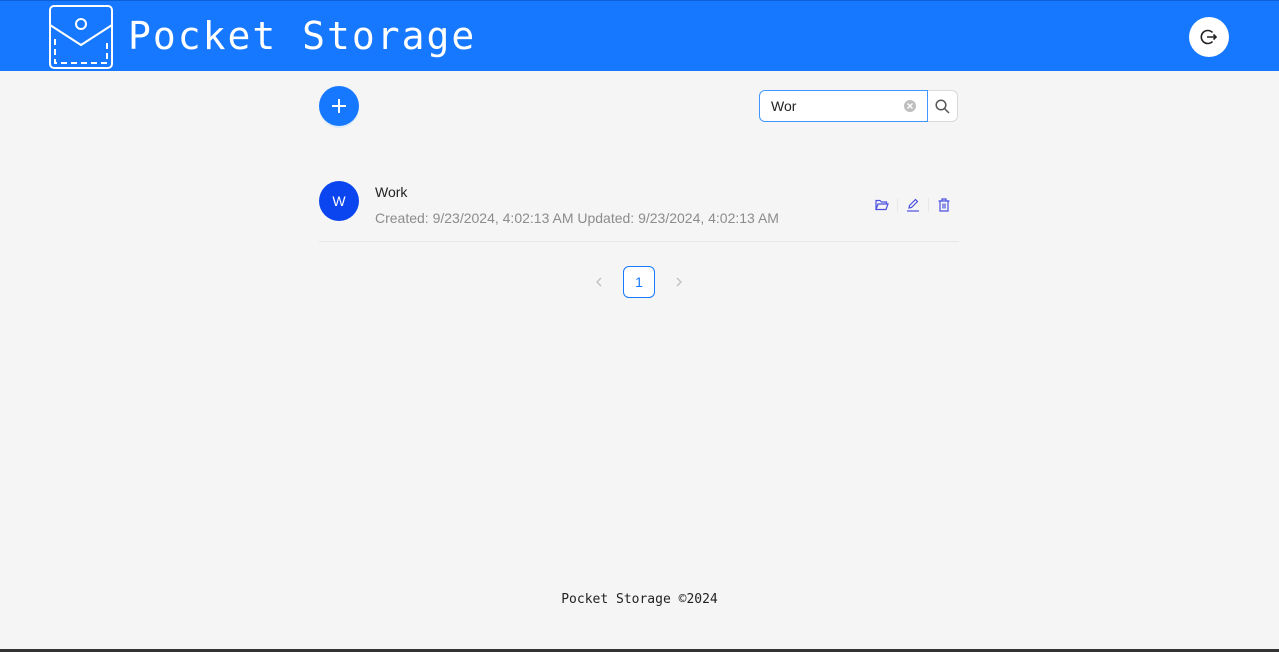 The width and height of the screenshot is (1279, 652). What do you see at coordinates (391, 192) in the screenshot?
I see `item-title: Work` at bounding box center [391, 192].